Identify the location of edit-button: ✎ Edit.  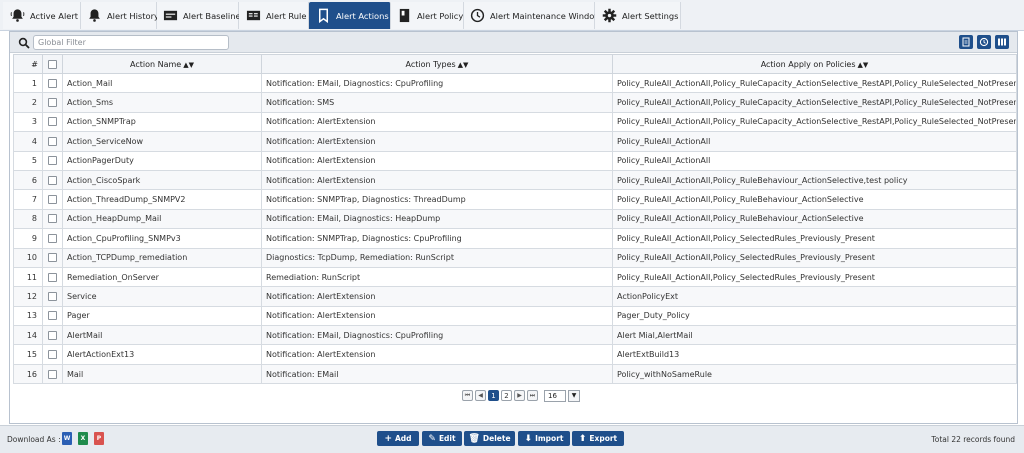
(442, 438).